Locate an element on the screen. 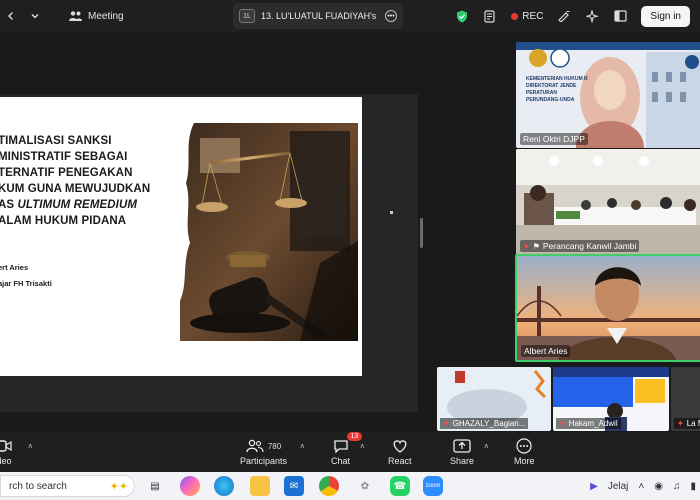  video-label: ideo is located at coordinates (6, 461).